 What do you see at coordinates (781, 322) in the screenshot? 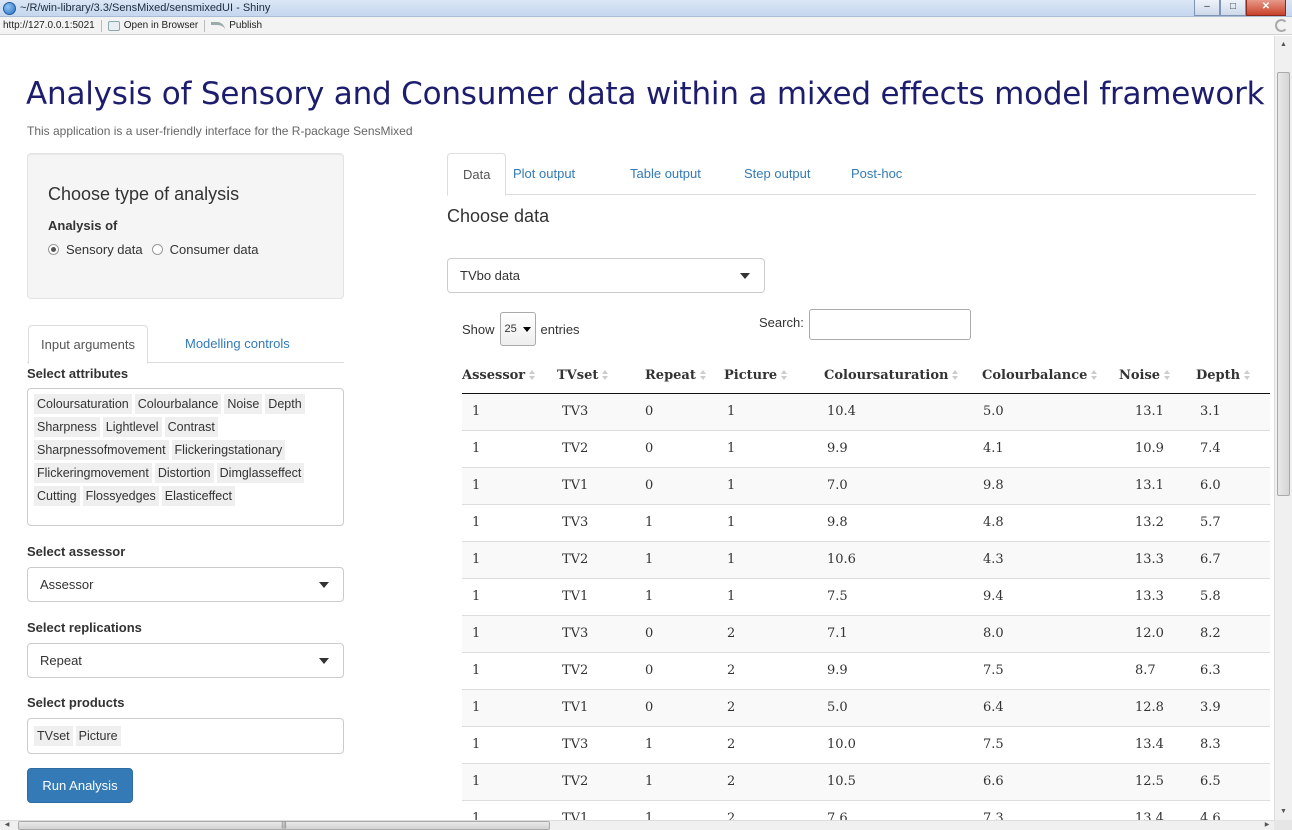
I see `search-label: Search:` at bounding box center [781, 322].